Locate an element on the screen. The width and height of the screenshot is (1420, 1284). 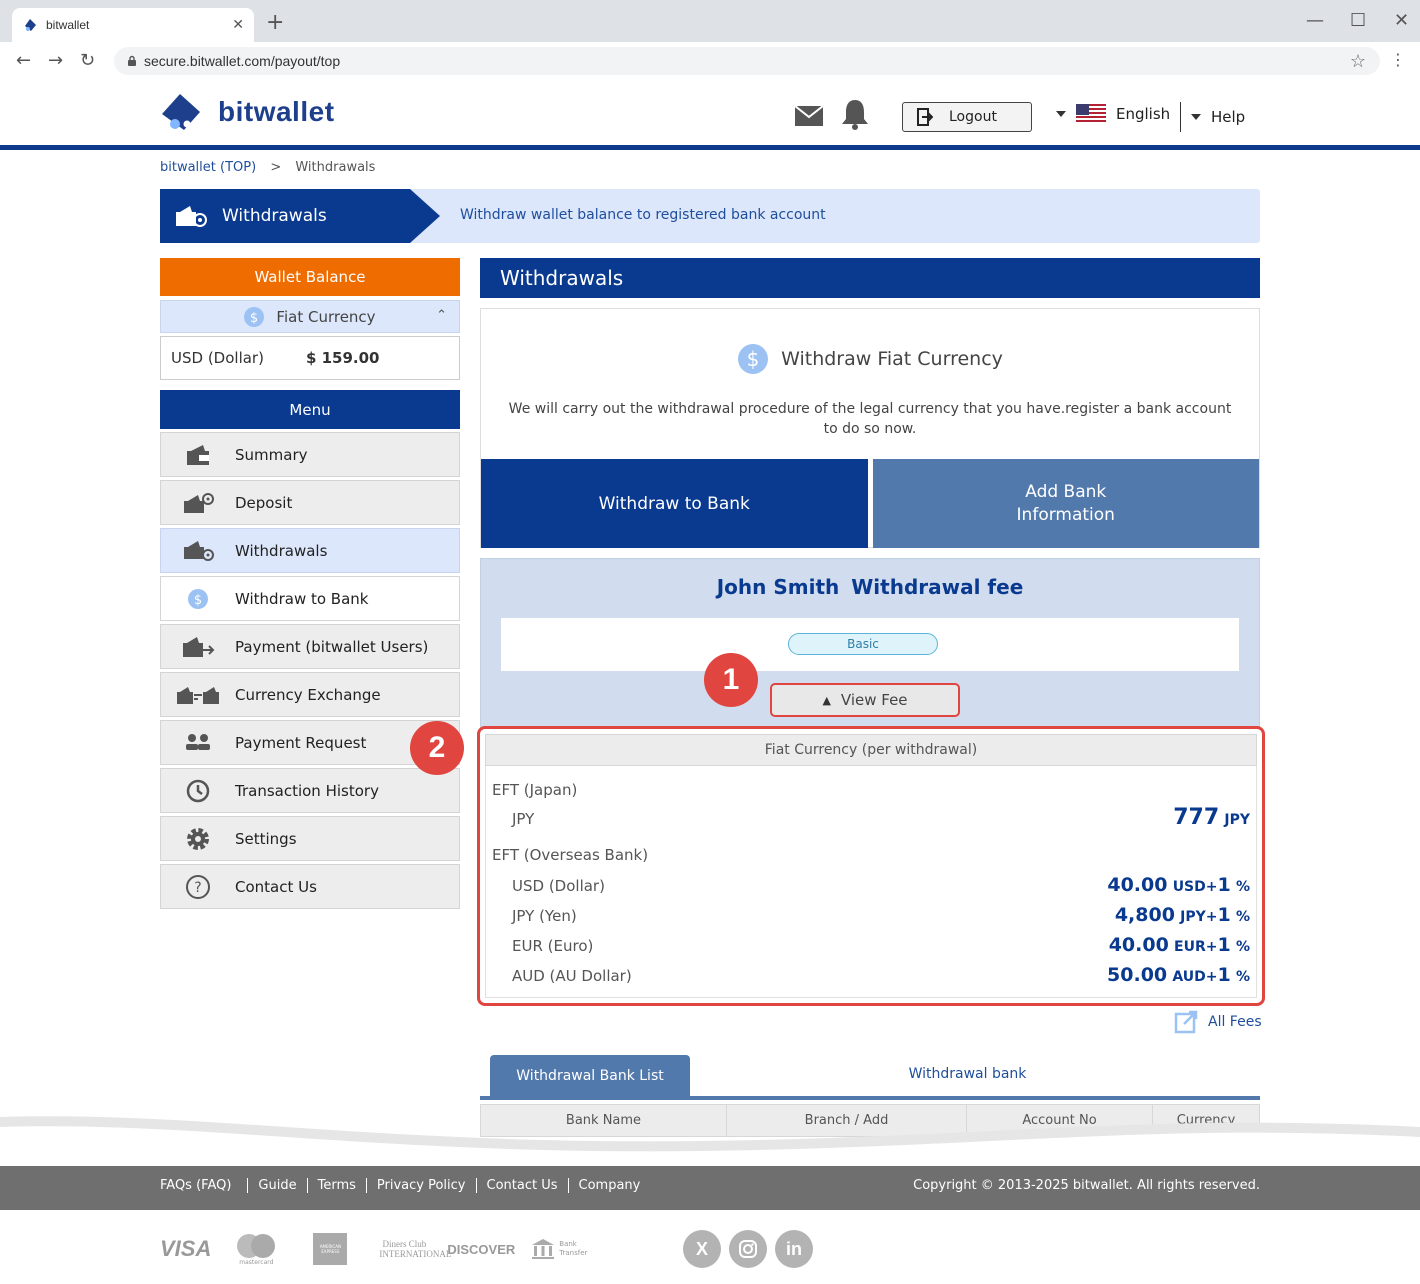
x-social-icon: X is located at coordinates (702, 1249).